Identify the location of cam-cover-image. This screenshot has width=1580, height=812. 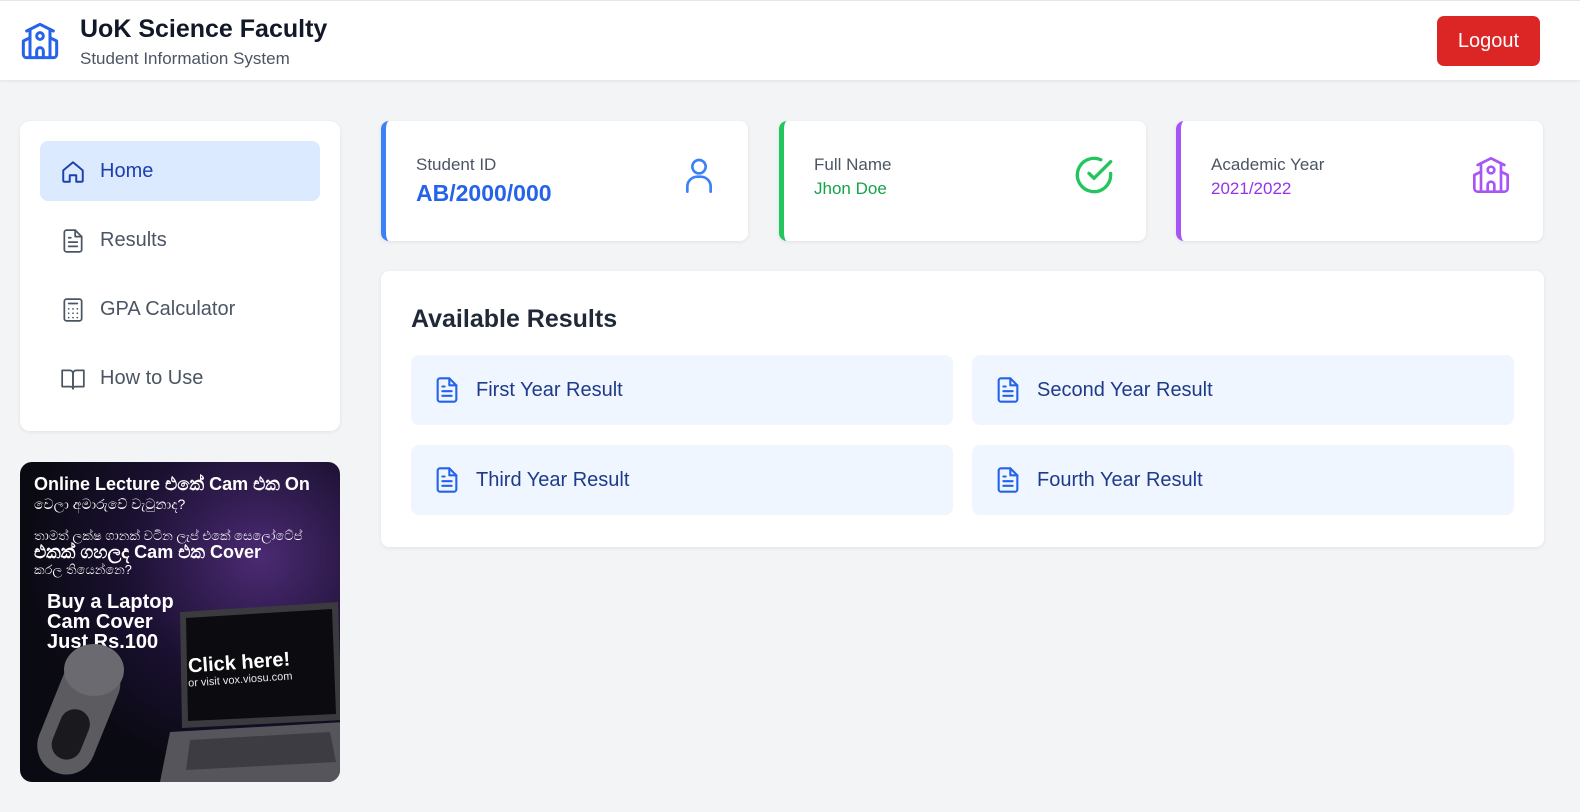
(80, 709).